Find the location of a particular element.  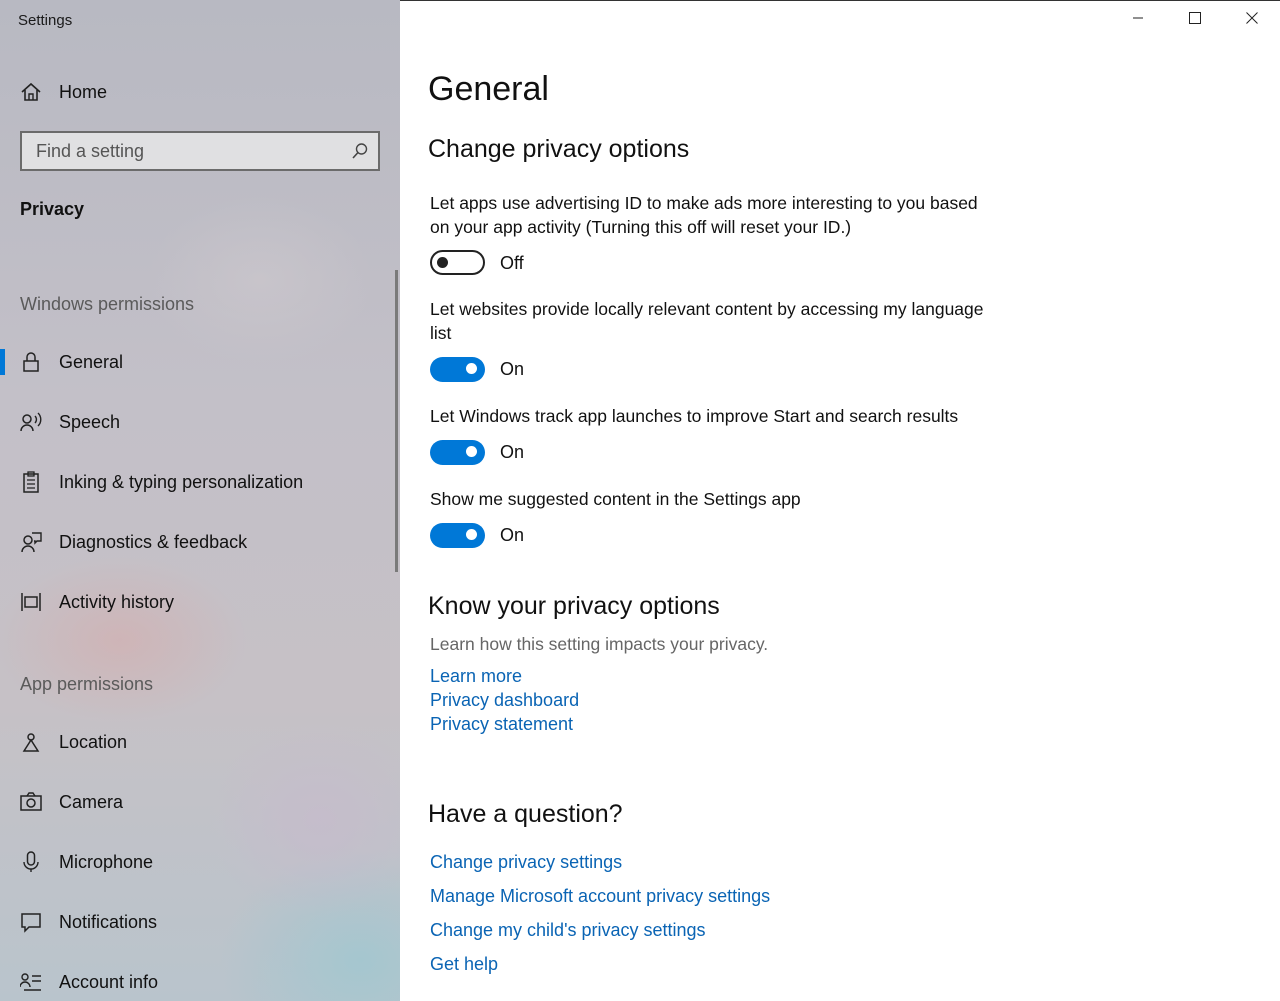

sidebar-item-label: Camera is located at coordinates (91, 801).